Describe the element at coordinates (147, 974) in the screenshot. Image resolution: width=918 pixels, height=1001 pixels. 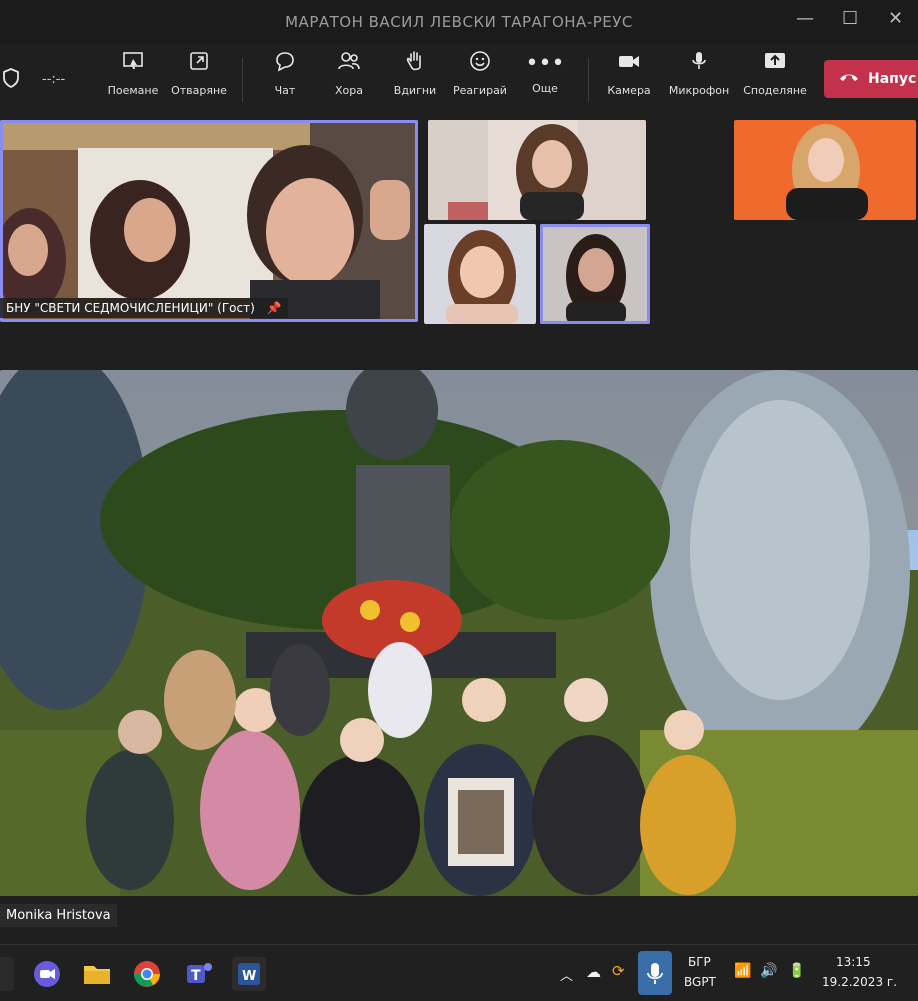
I see `chrome-icon` at that location.